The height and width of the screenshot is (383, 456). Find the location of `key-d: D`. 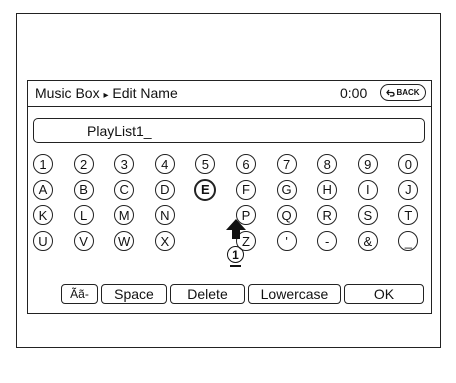

key-d: D is located at coordinates (164, 189).